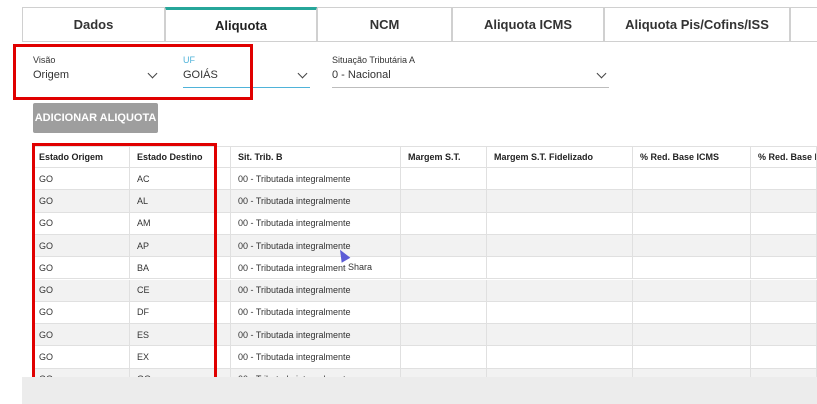  I want to click on tab-divider, so click(419, 41).